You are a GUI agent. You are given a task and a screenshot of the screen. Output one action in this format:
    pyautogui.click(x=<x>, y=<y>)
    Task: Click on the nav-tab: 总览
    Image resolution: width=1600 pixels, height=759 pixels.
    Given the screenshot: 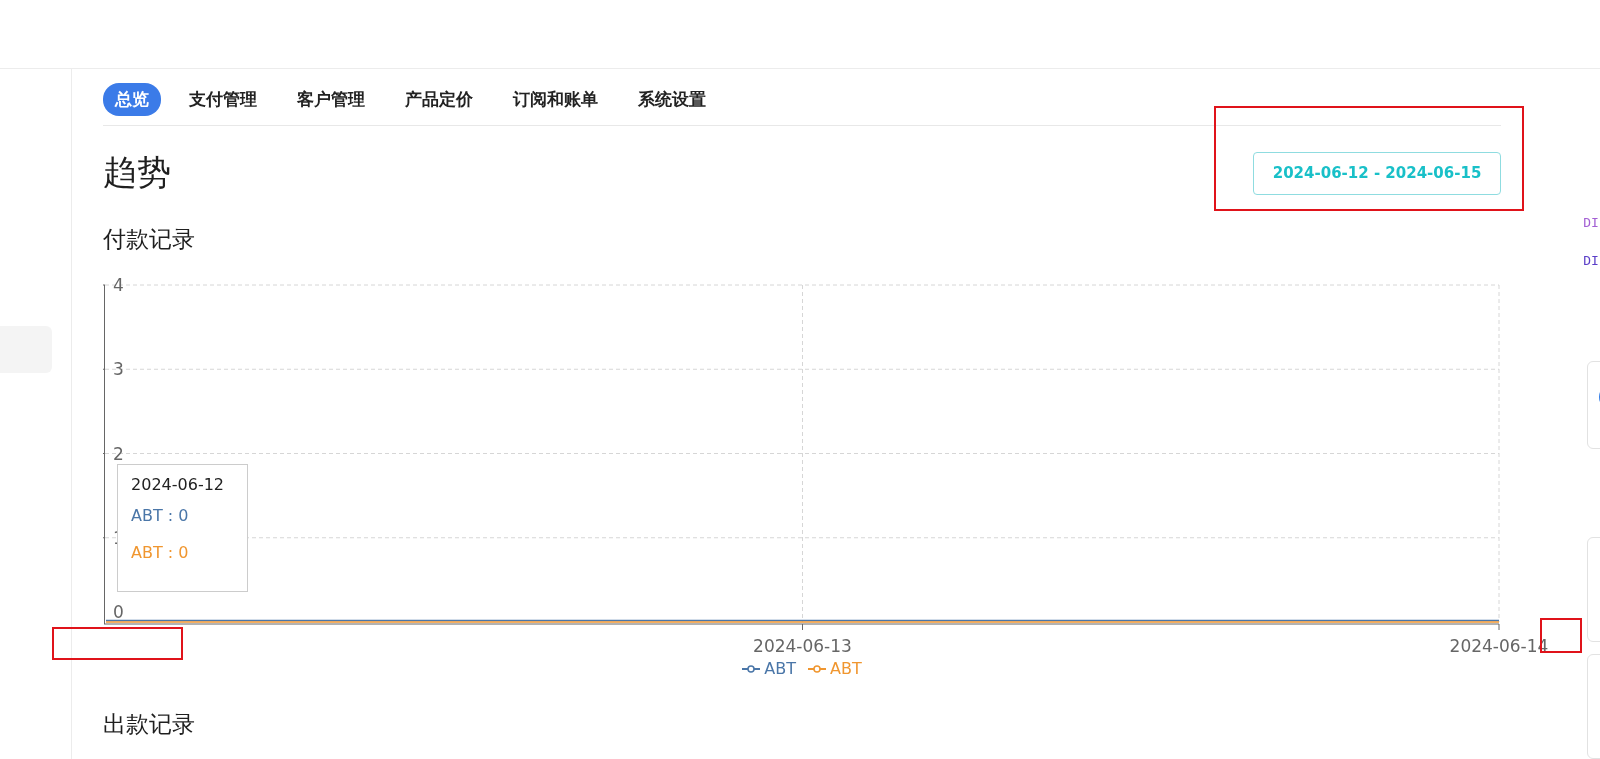 What is the action you would take?
    pyautogui.click(x=132, y=99)
    